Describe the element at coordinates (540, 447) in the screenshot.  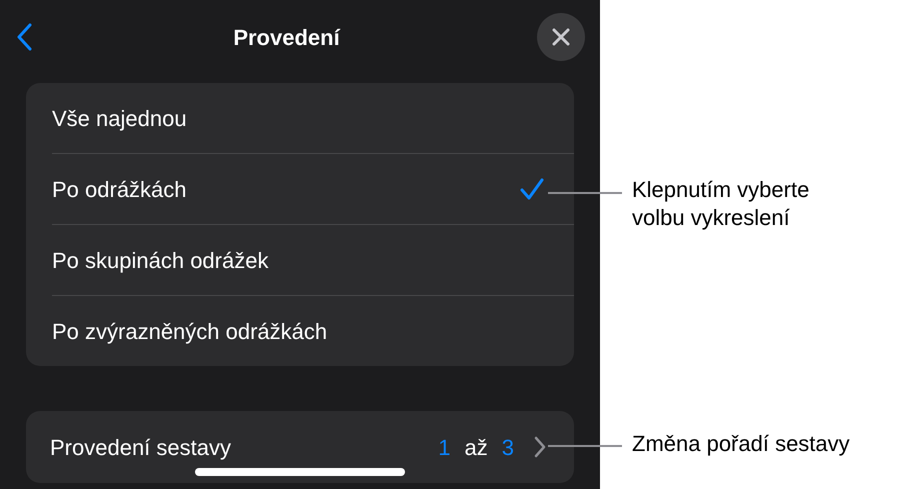
I see `chevron-icon` at that location.